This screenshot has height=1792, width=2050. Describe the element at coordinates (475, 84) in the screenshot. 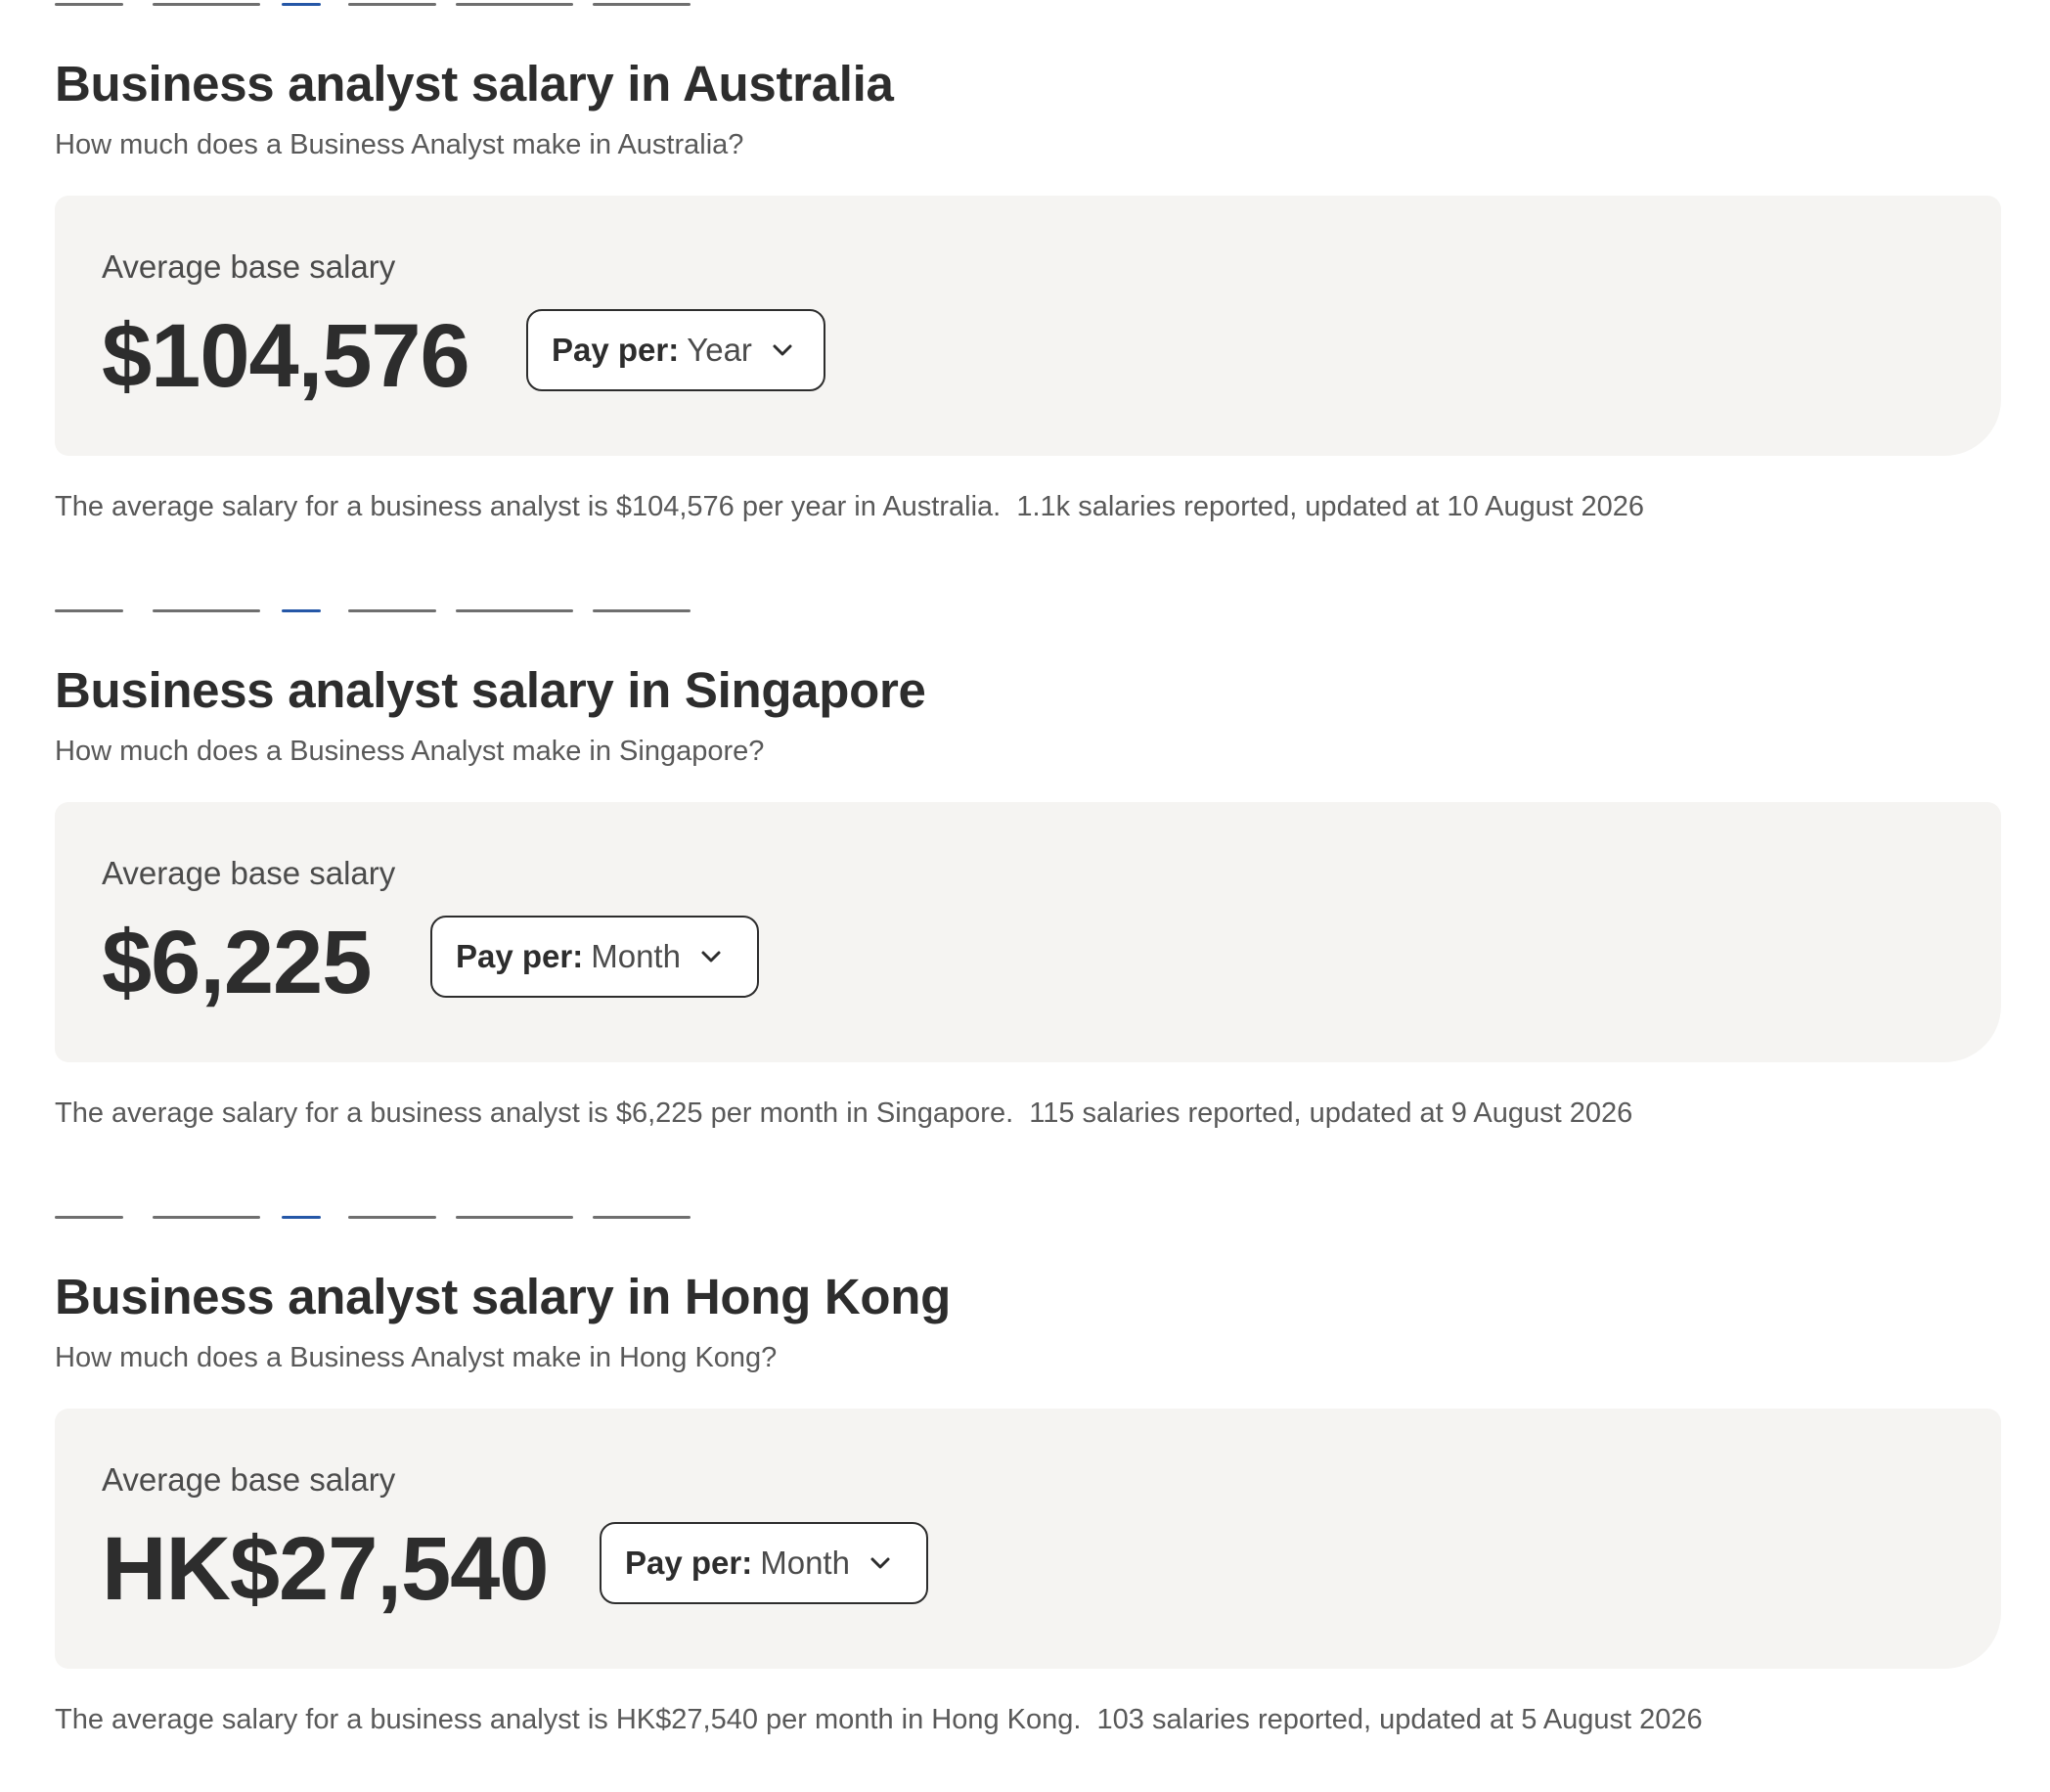

I see `page-title: Business analyst salary in Australia` at that location.